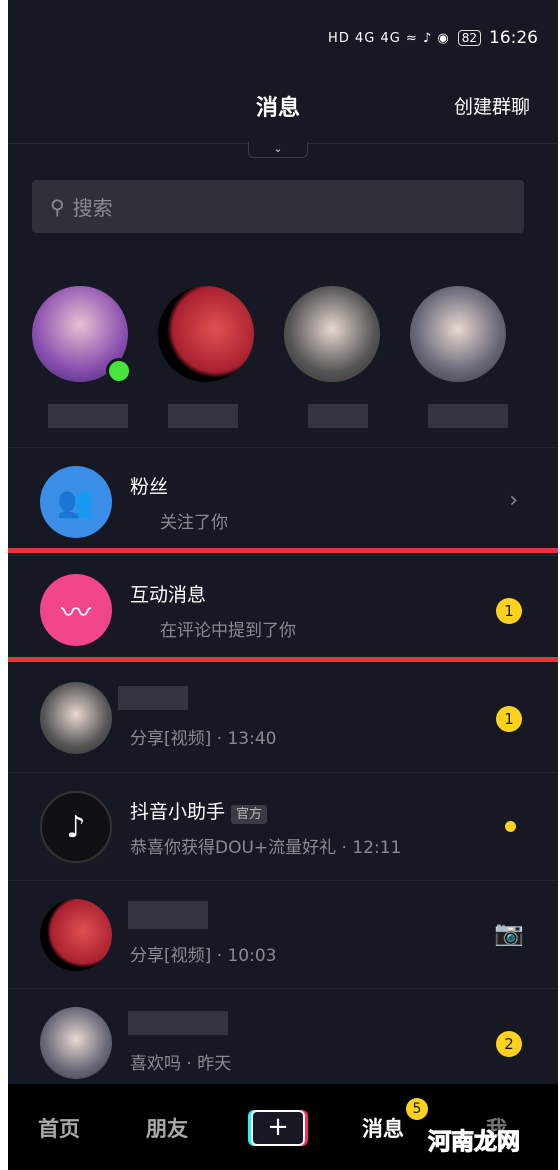 The width and height of the screenshot is (560, 1170). I want to click on official-tag: 官方, so click(249, 814).